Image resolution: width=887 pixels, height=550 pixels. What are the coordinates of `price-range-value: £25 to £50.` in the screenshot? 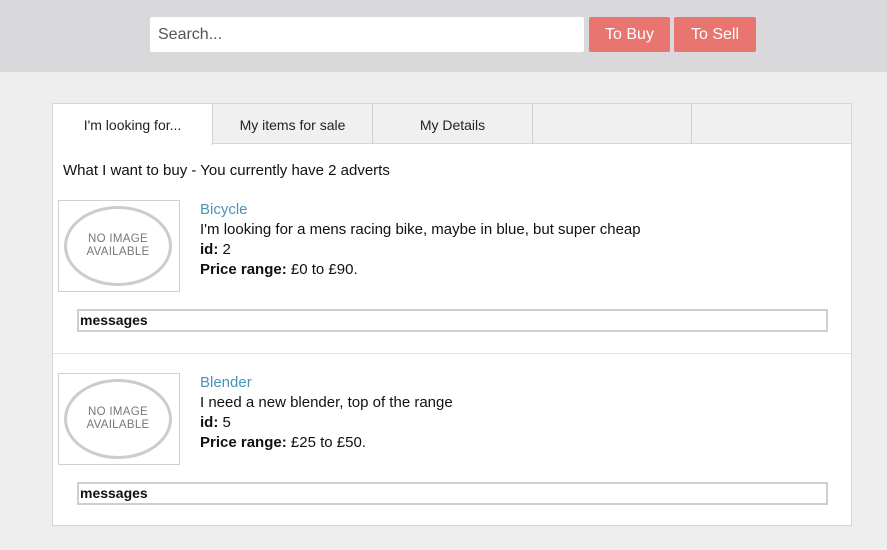 It's located at (328, 442).